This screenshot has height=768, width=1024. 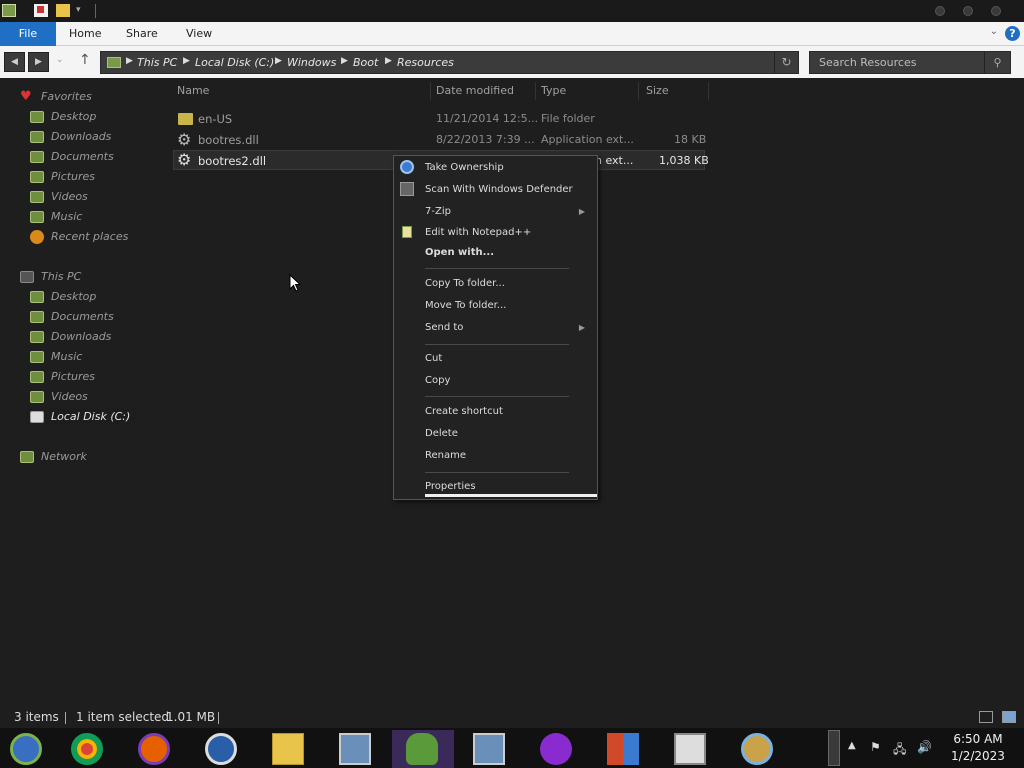 I want to click on taskbar-archive-app, so click(x=691, y=749).